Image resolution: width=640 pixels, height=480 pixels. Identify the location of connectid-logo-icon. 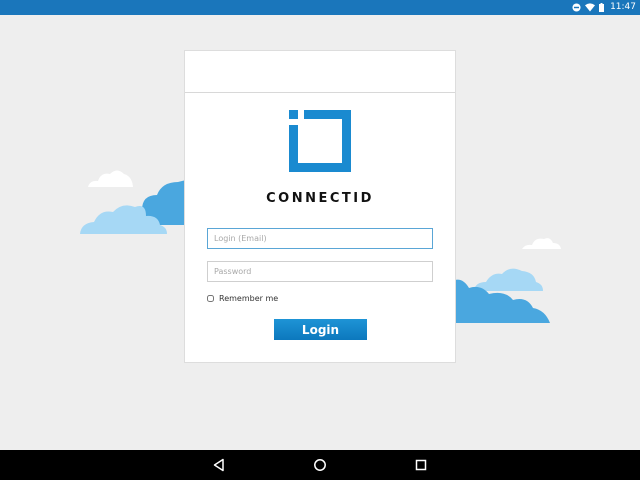
(320, 141).